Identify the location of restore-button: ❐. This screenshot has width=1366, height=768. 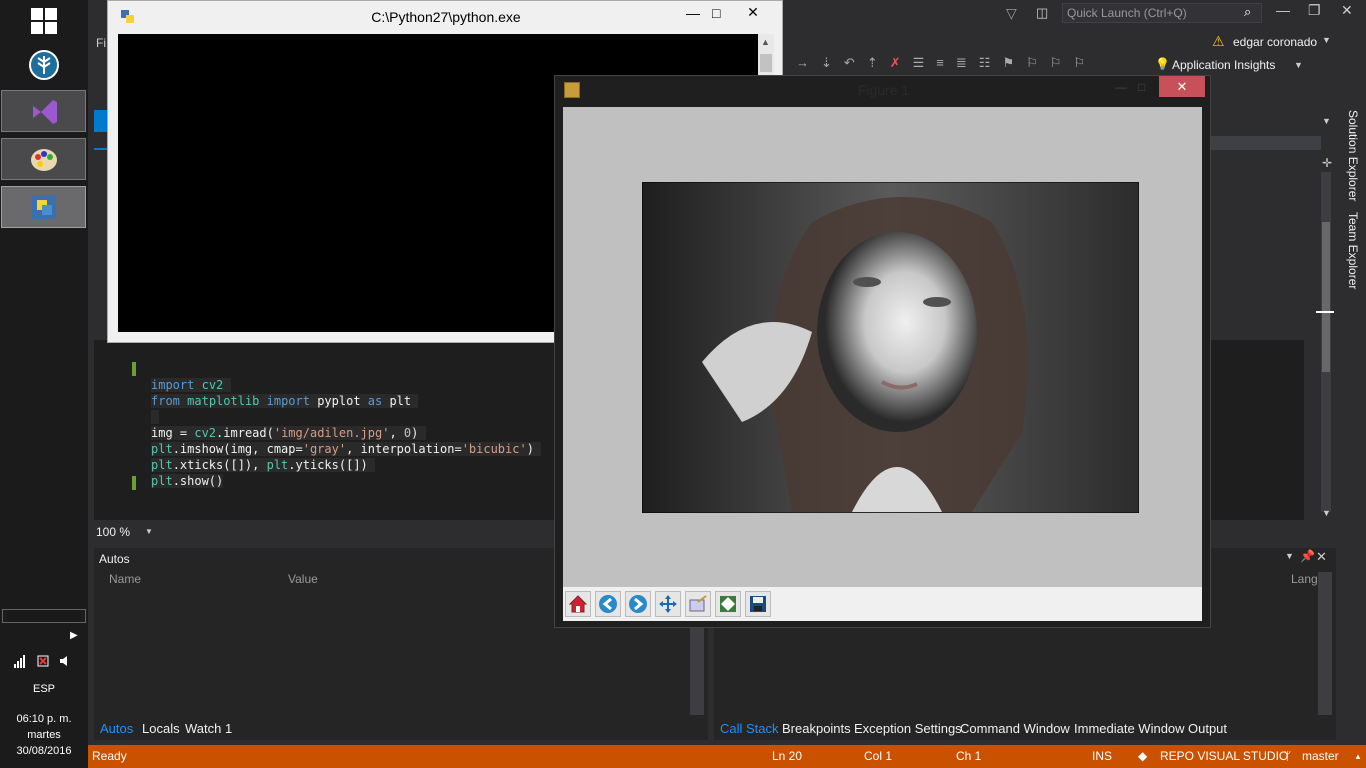
(1314, 10).